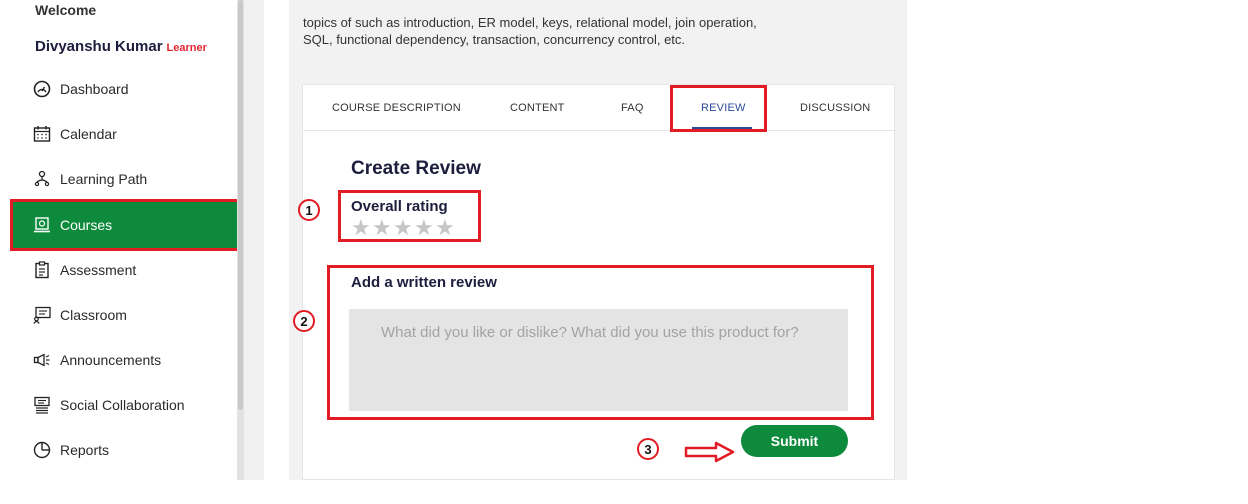 Image resolution: width=1248 pixels, height=504 pixels. I want to click on sidebar-item-classroom: Classroom, so click(124, 315).